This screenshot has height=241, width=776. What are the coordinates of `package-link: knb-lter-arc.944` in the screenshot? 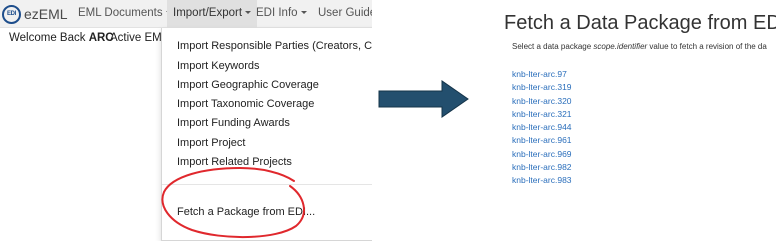 It's located at (542, 127).